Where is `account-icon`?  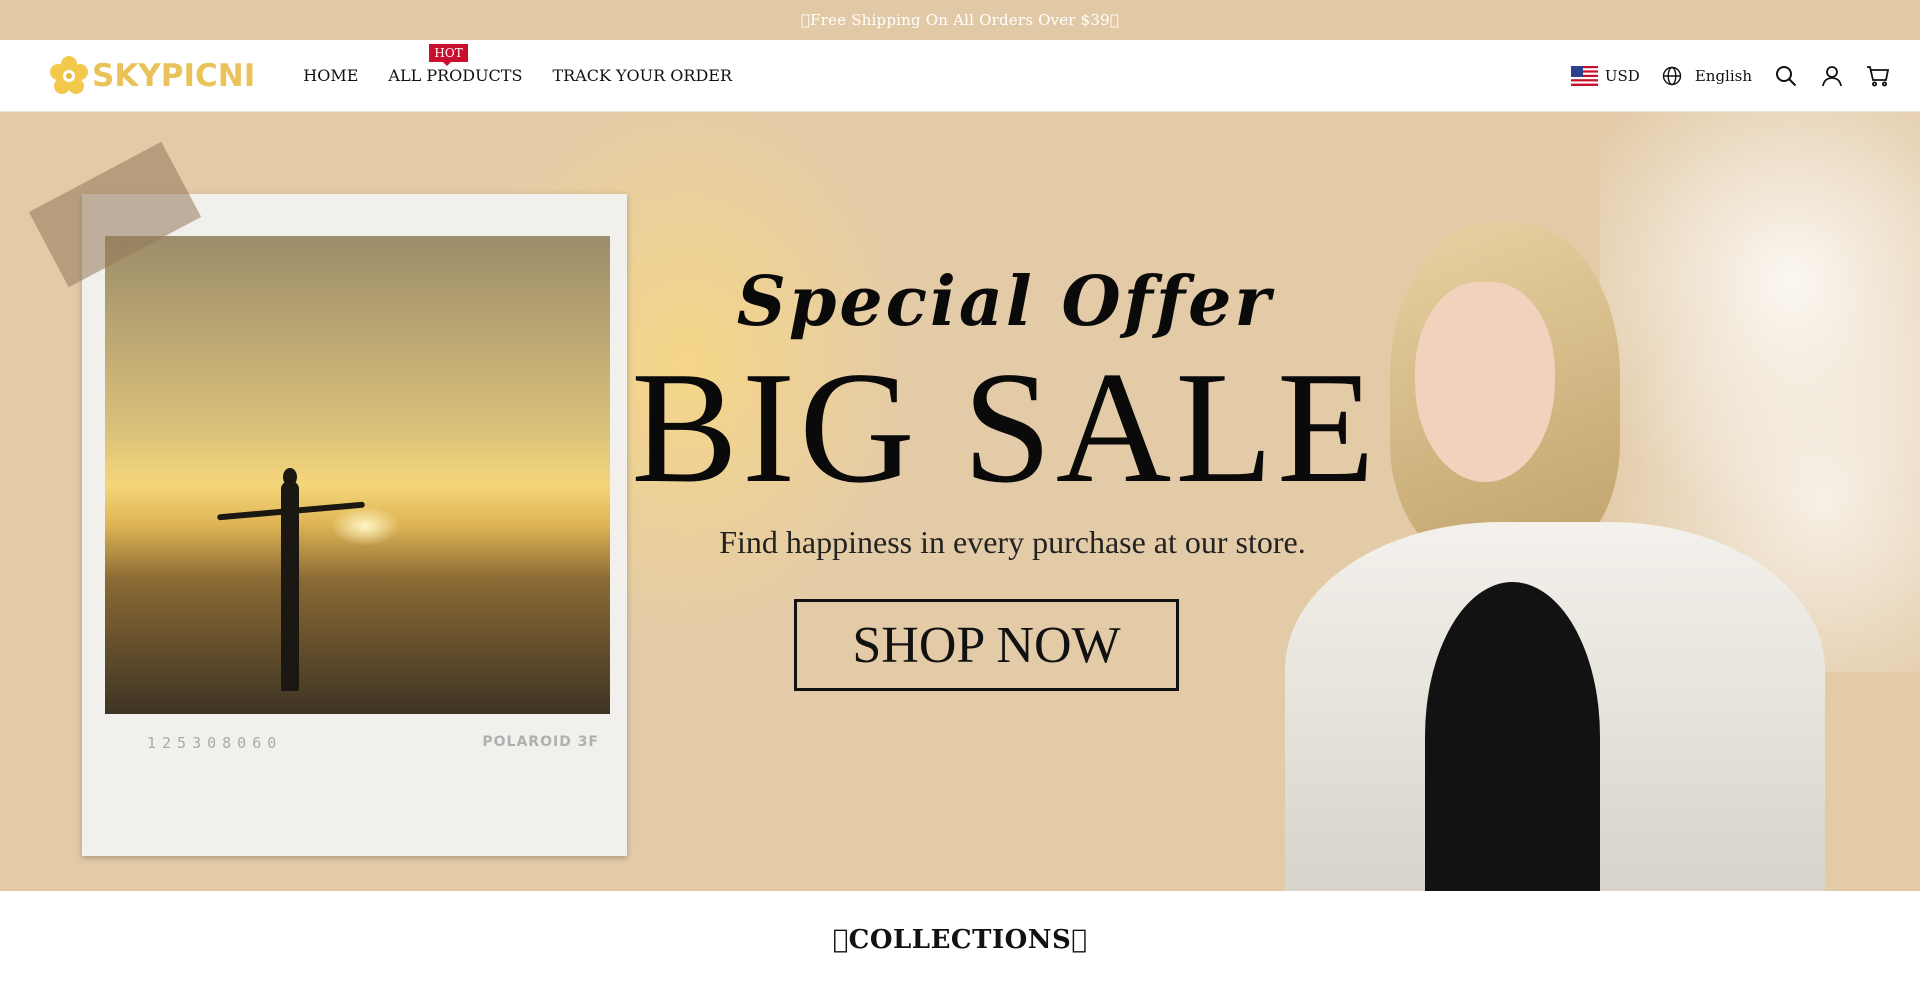
account-icon is located at coordinates (1832, 75).